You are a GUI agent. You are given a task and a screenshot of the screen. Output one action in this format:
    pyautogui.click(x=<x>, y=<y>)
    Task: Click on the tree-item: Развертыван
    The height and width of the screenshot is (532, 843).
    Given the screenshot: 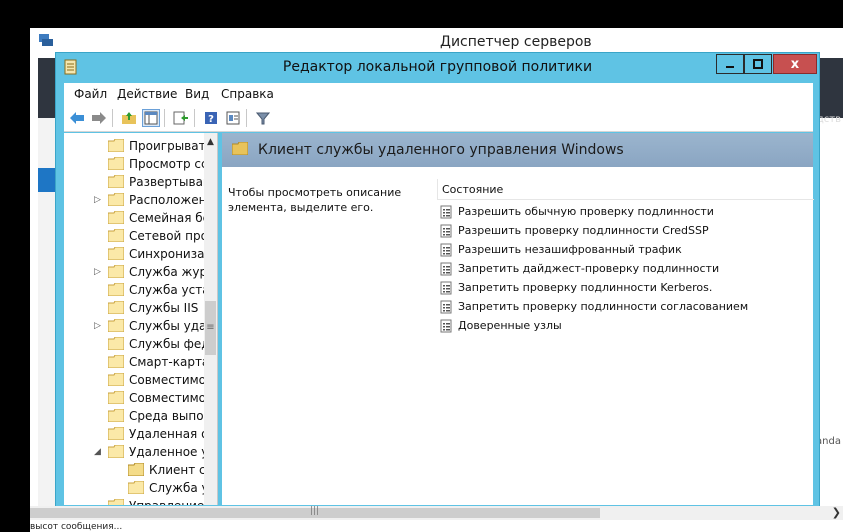 What is the action you would take?
    pyautogui.click(x=134, y=182)
    